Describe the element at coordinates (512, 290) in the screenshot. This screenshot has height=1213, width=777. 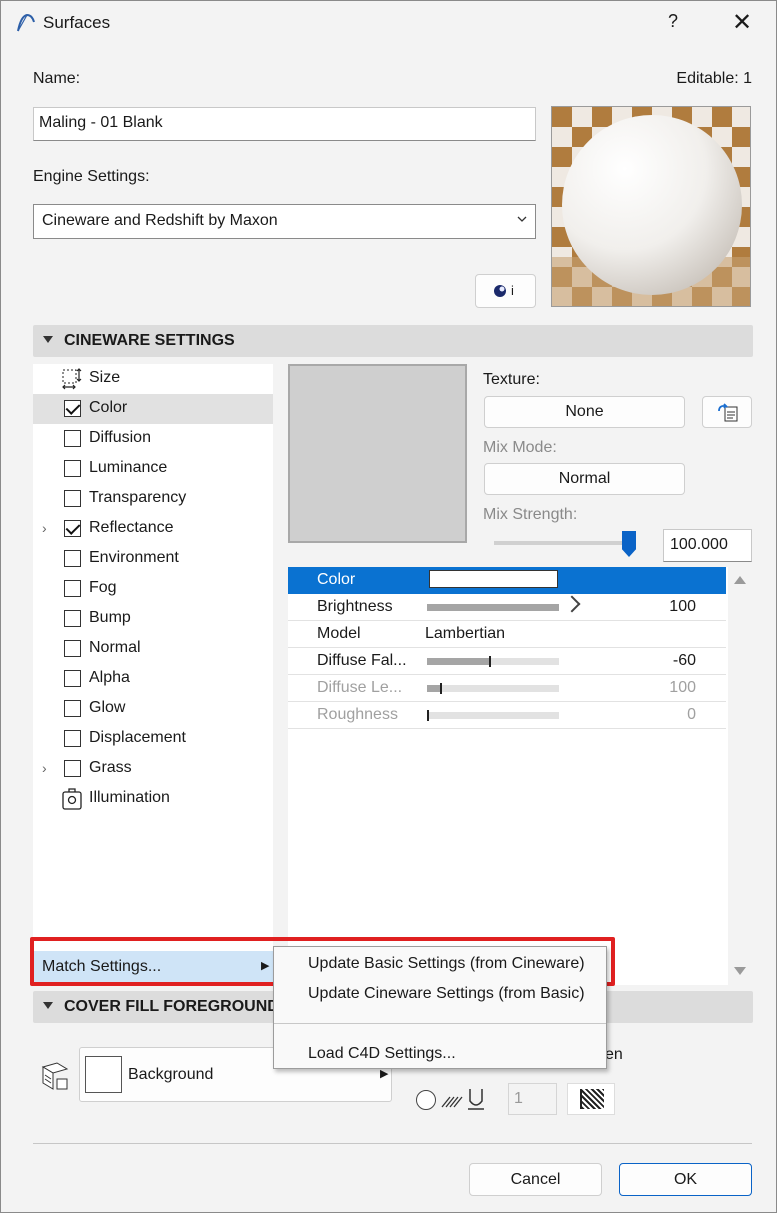
I see `info-label: i` at that location.